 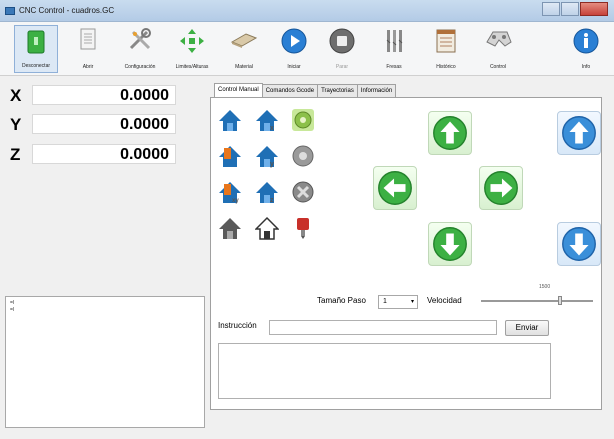 What do you see at coordinates (36, 42) in the screenshot?
I see `disconnect-icon` at bounding box center [36, 42].